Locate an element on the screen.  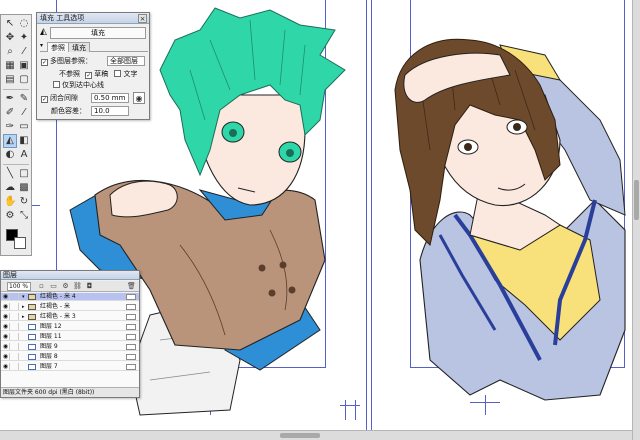
draft-checkbox: ✓ is located at coordinates (89, 75).